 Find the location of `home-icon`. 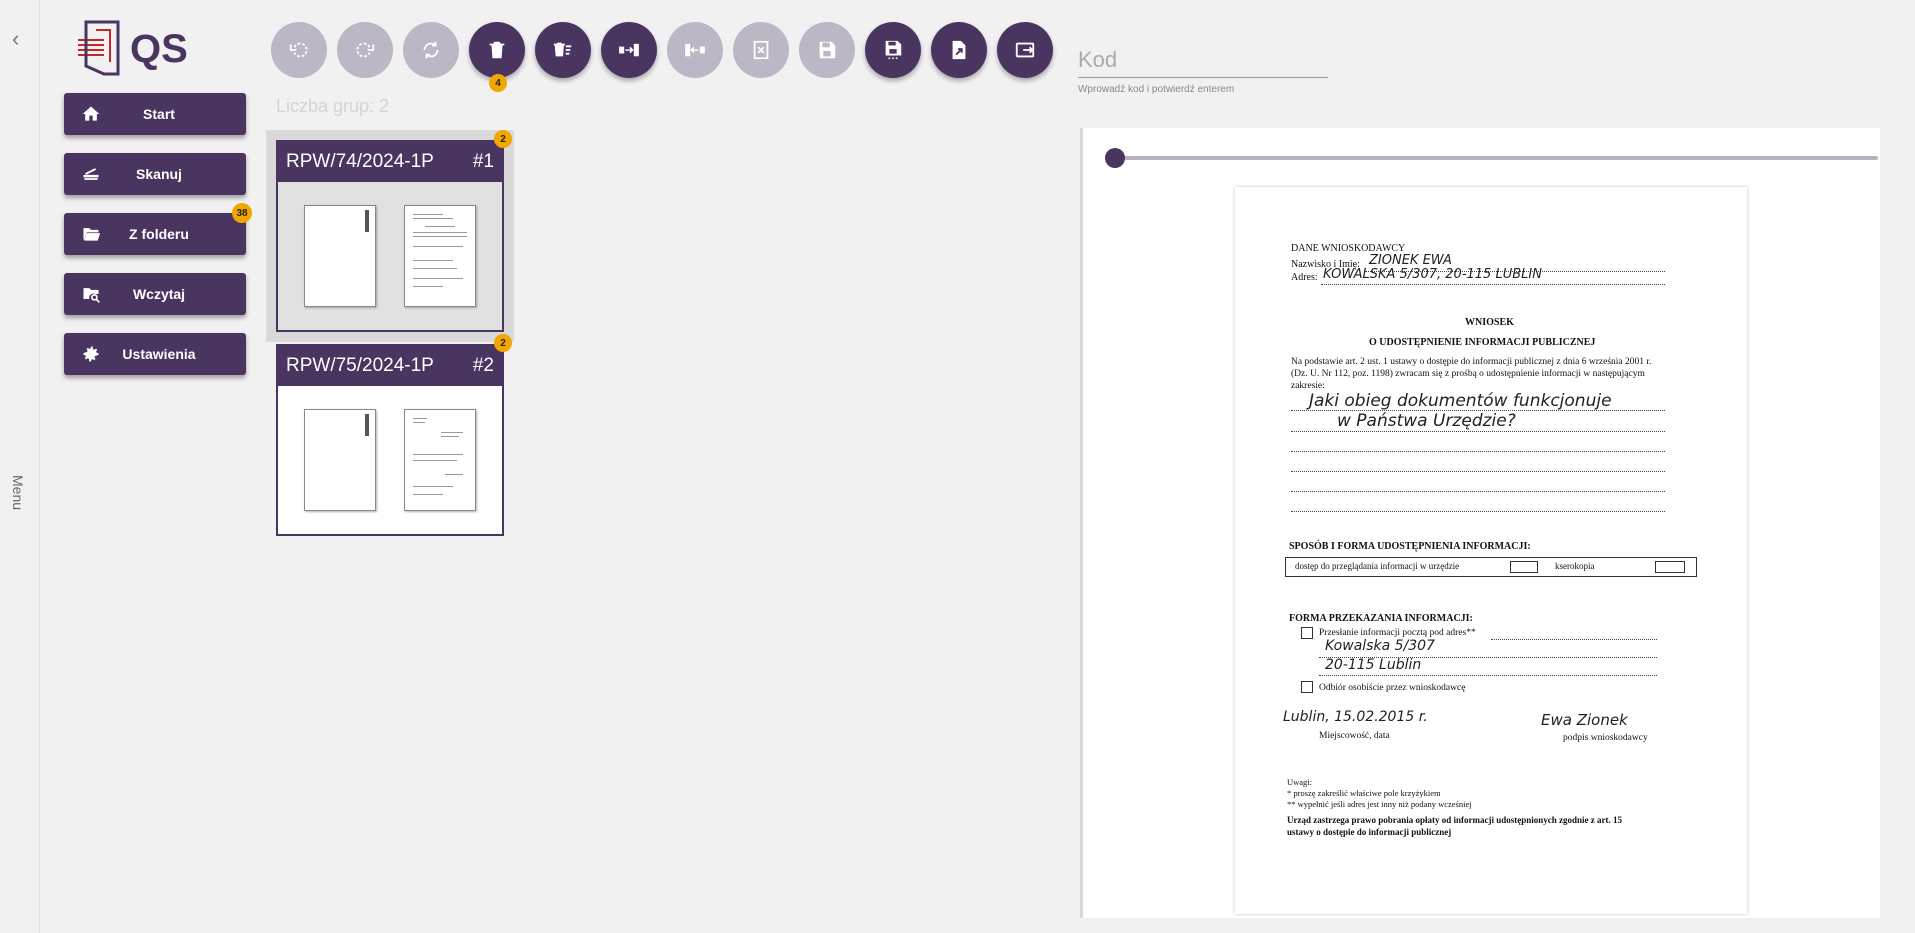

home-icon is located at coordinates (91, 113).